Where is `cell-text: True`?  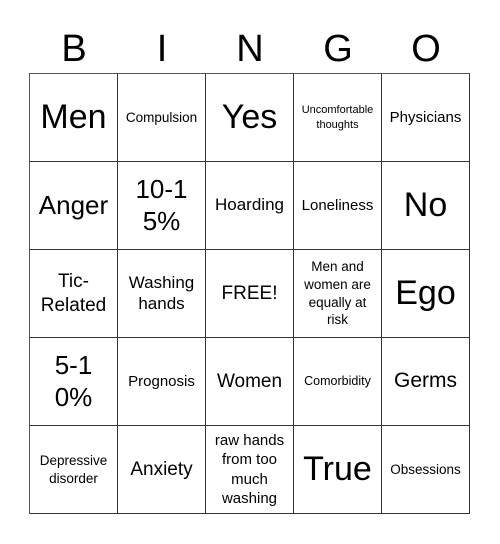 cell-text: True is located at coordinates (337, 468).